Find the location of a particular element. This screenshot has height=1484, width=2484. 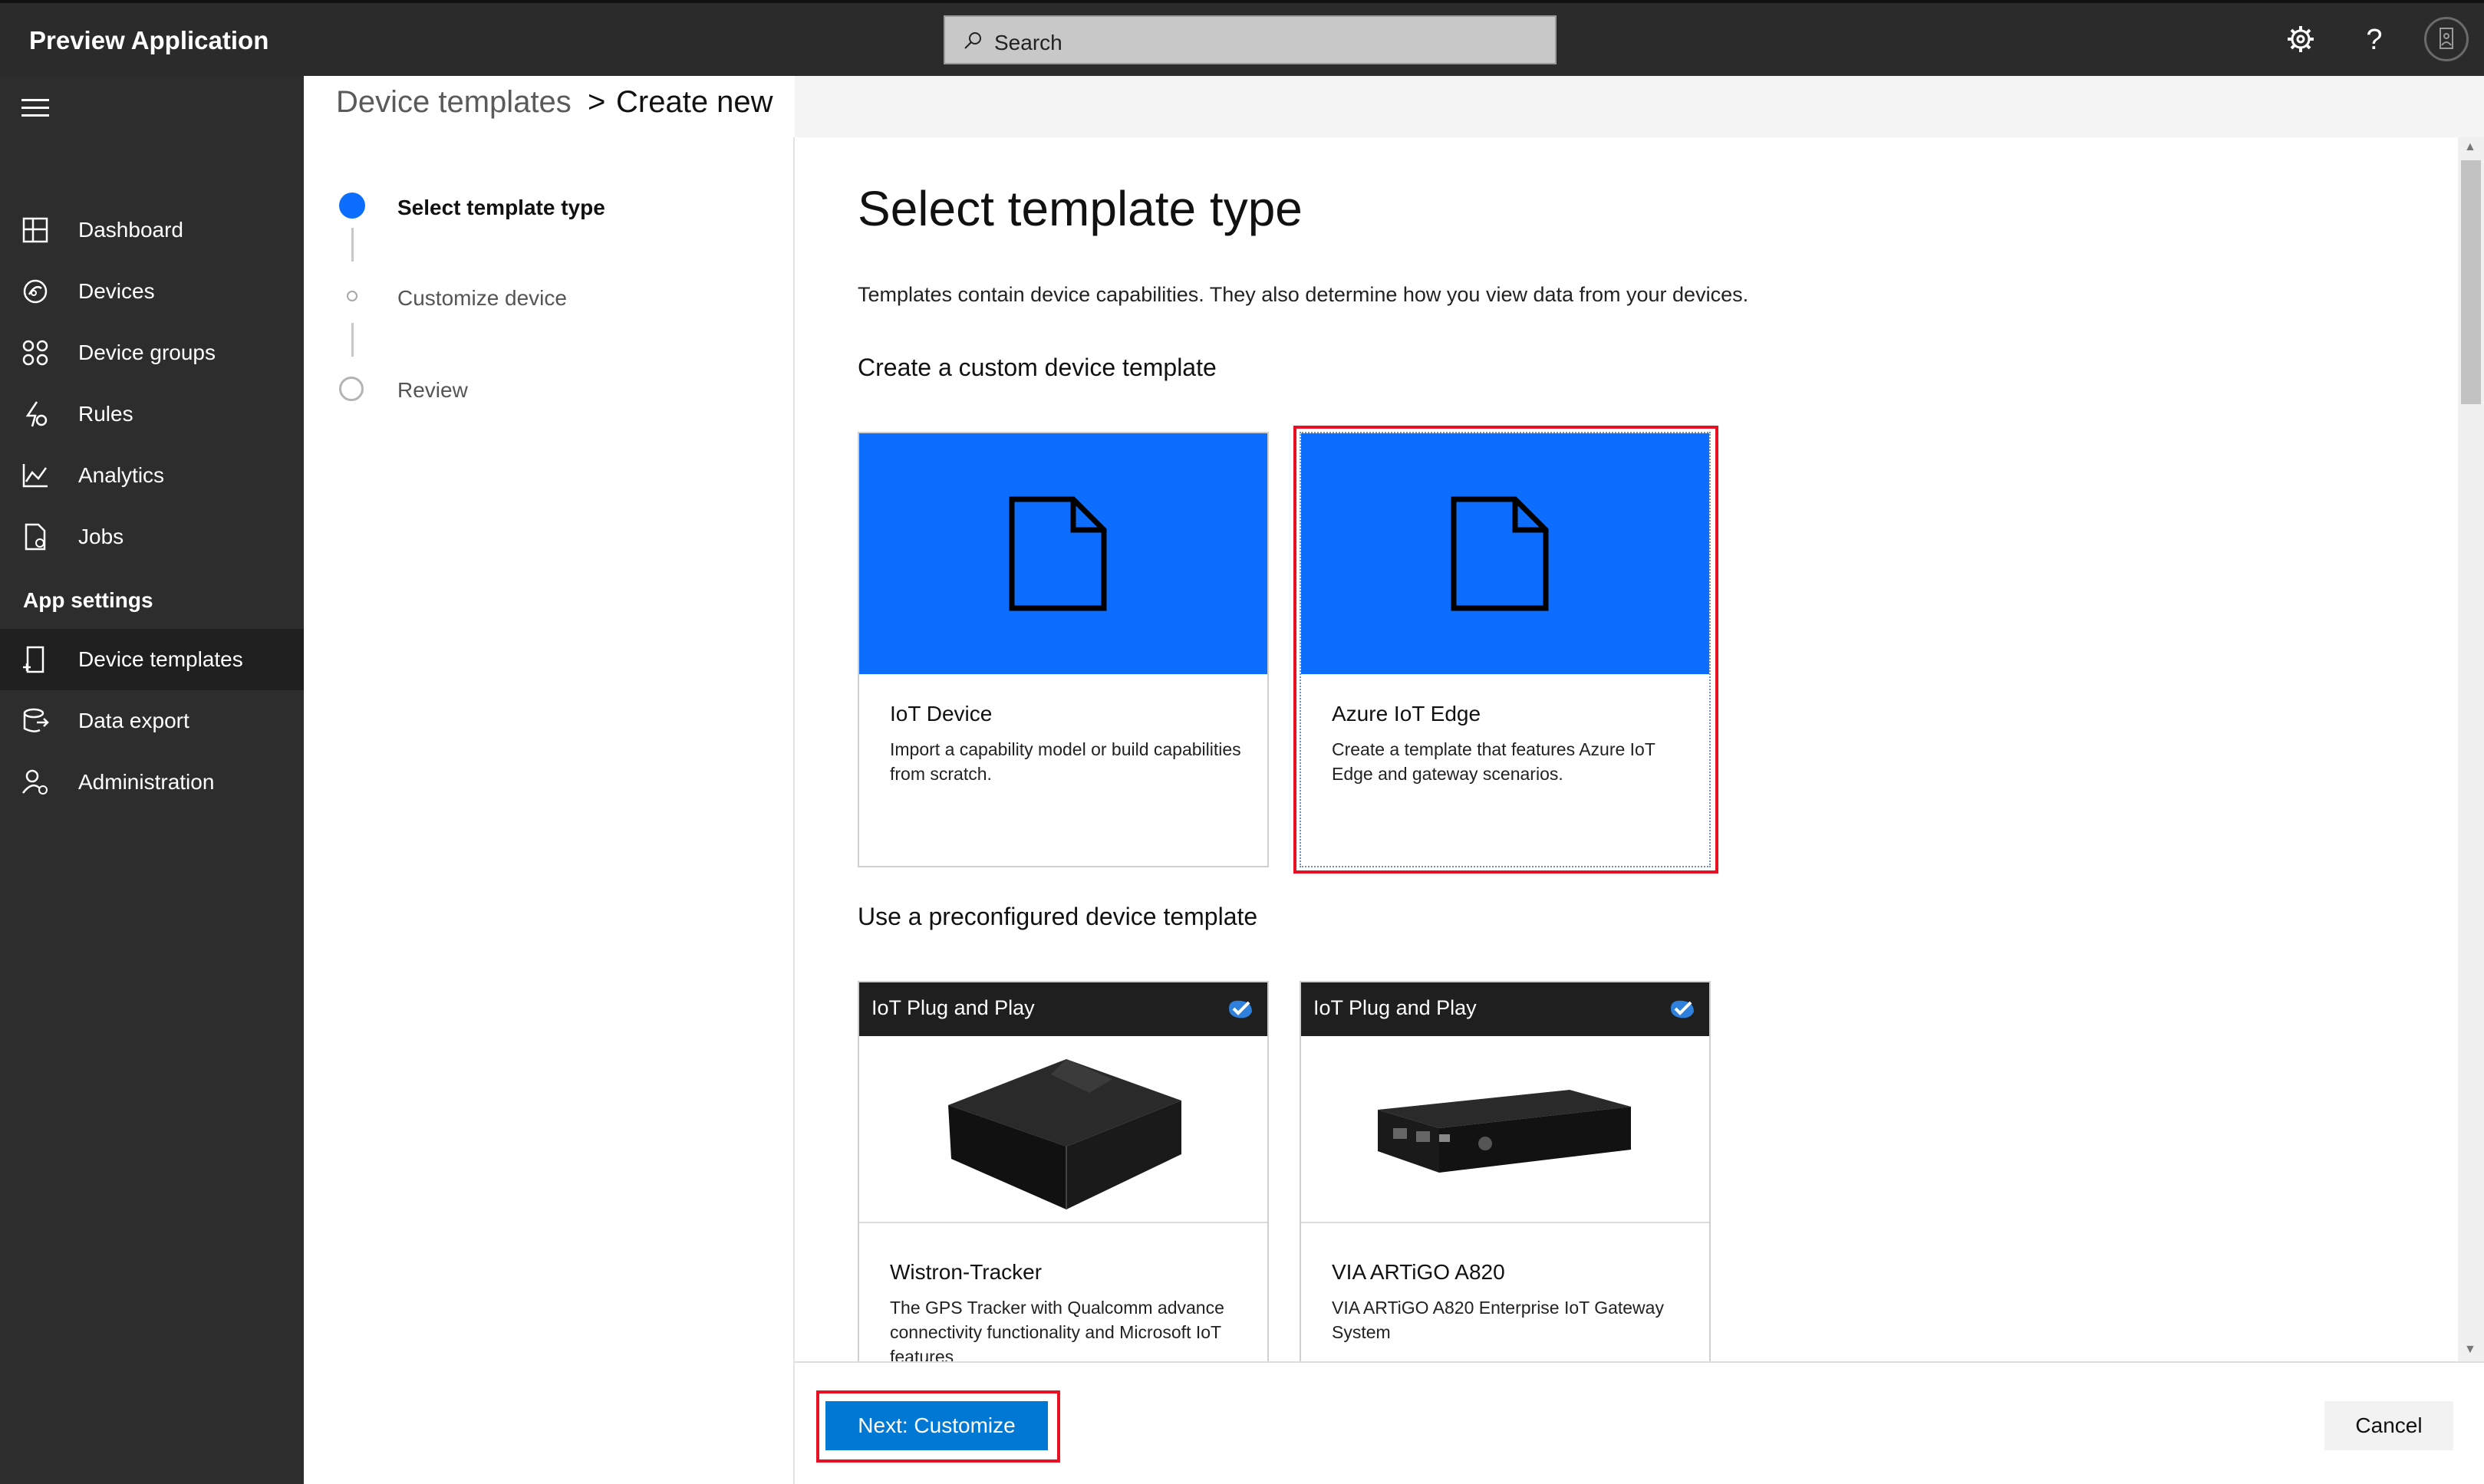

data-export-icon is located at coordinates (36, 720).